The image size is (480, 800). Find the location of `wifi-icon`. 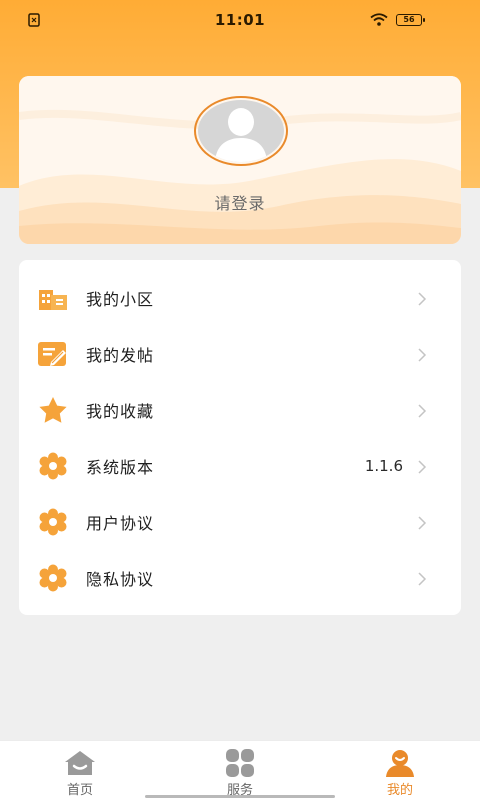

wifi-icon is located at coordinates (379, 20).